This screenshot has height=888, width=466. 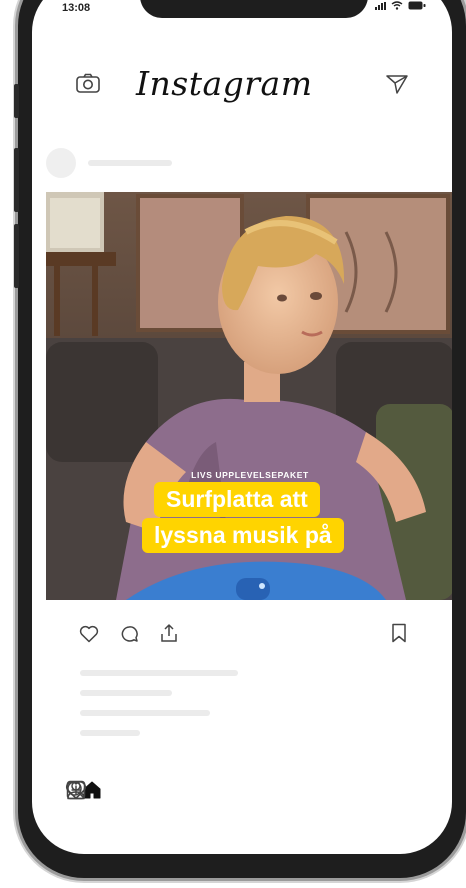 I want to click on signal-icon, so click(x=380, y=5).